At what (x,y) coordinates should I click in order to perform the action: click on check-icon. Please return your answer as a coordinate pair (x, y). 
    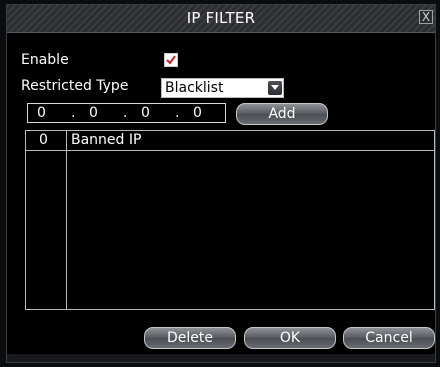
    Looking at the image, I should click on (171, 60).